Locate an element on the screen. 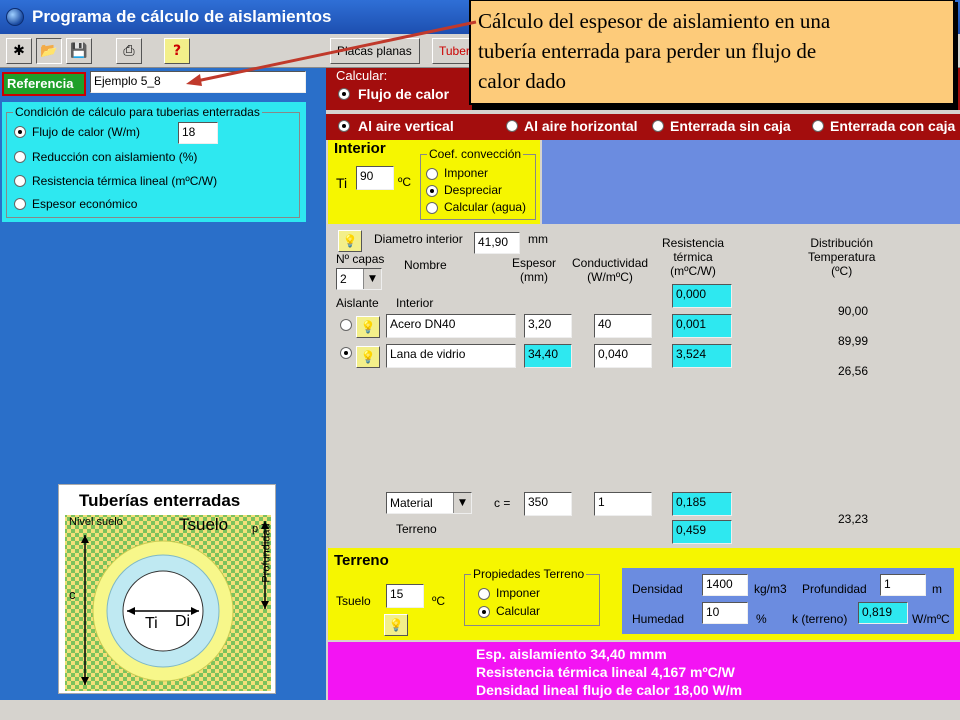  layer-2-conductivity: 0,040 is located at coordinates (623, 356).